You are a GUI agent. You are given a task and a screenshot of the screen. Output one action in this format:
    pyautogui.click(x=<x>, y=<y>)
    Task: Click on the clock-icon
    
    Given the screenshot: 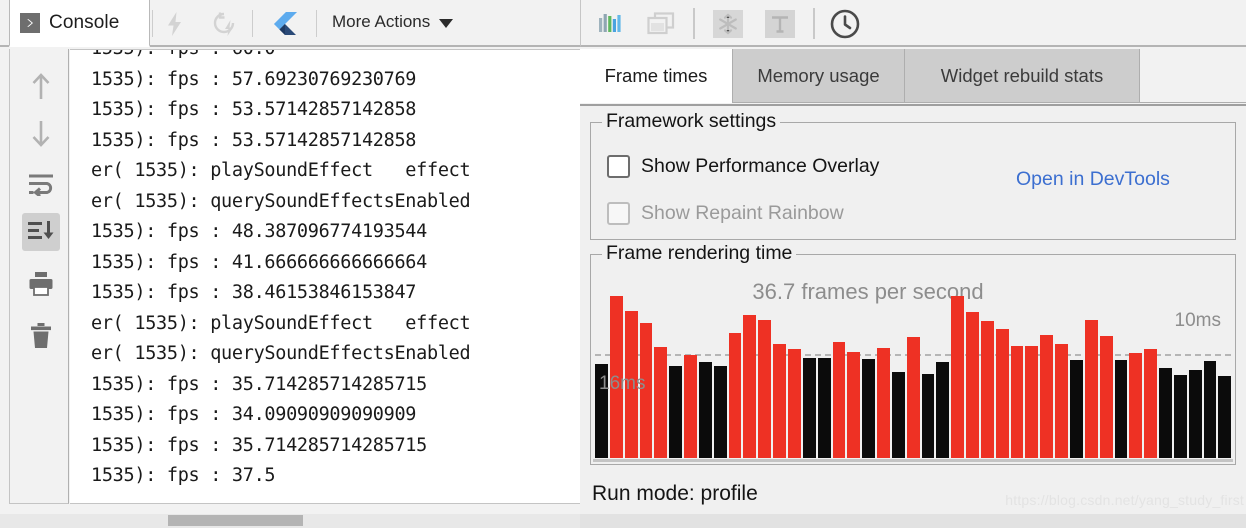 What is the action you would take?
    pyautogui.click(x=845, y=23)
    